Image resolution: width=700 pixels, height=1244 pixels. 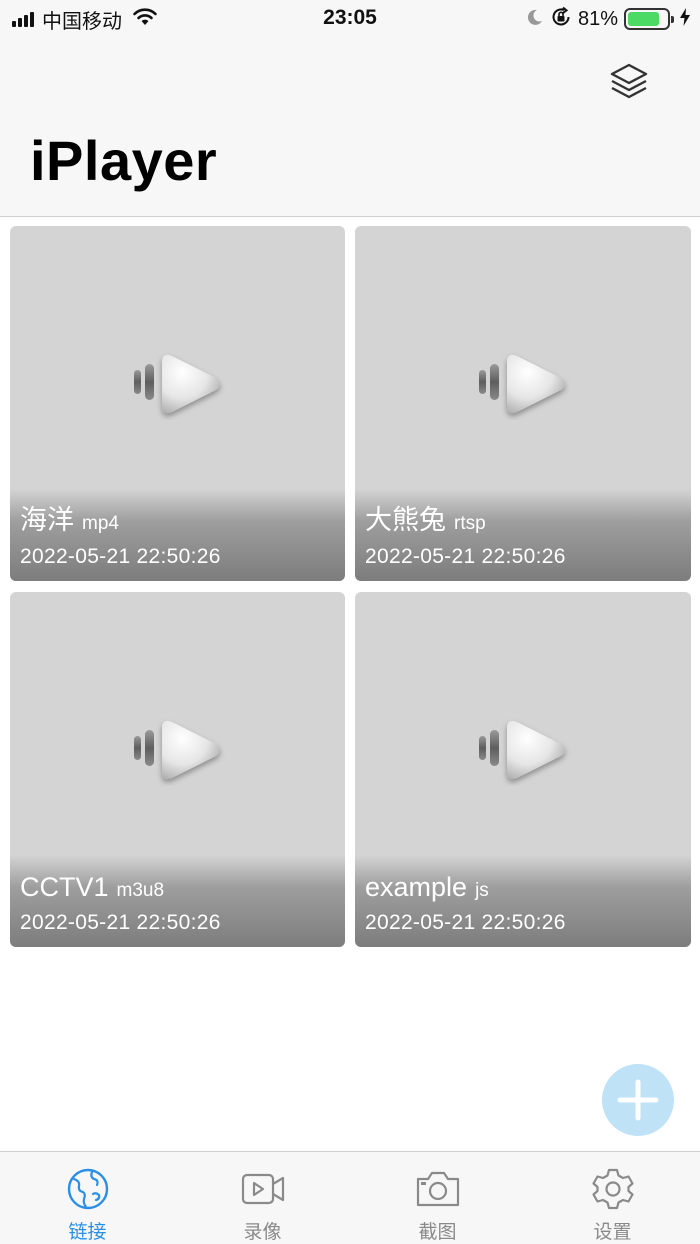 I want to click on tab-label: 录像, so click(x=262, y=1232).